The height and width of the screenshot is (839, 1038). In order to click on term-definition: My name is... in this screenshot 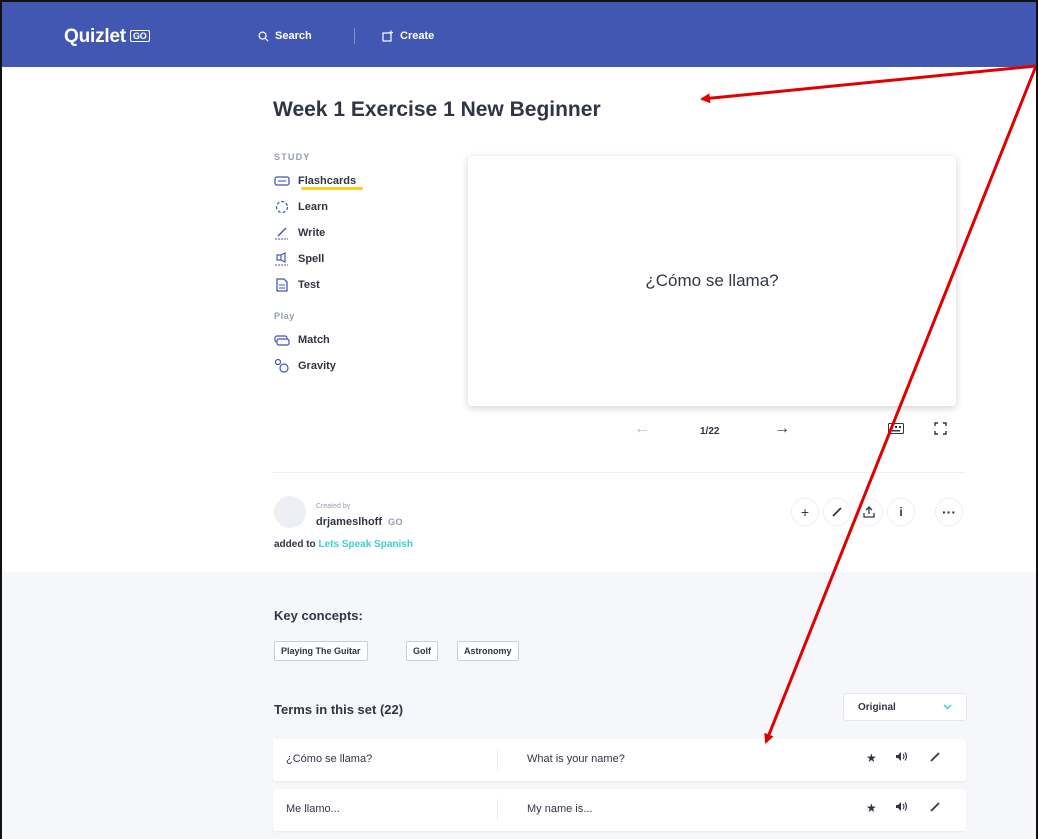, I will do `click(560, 809)`.